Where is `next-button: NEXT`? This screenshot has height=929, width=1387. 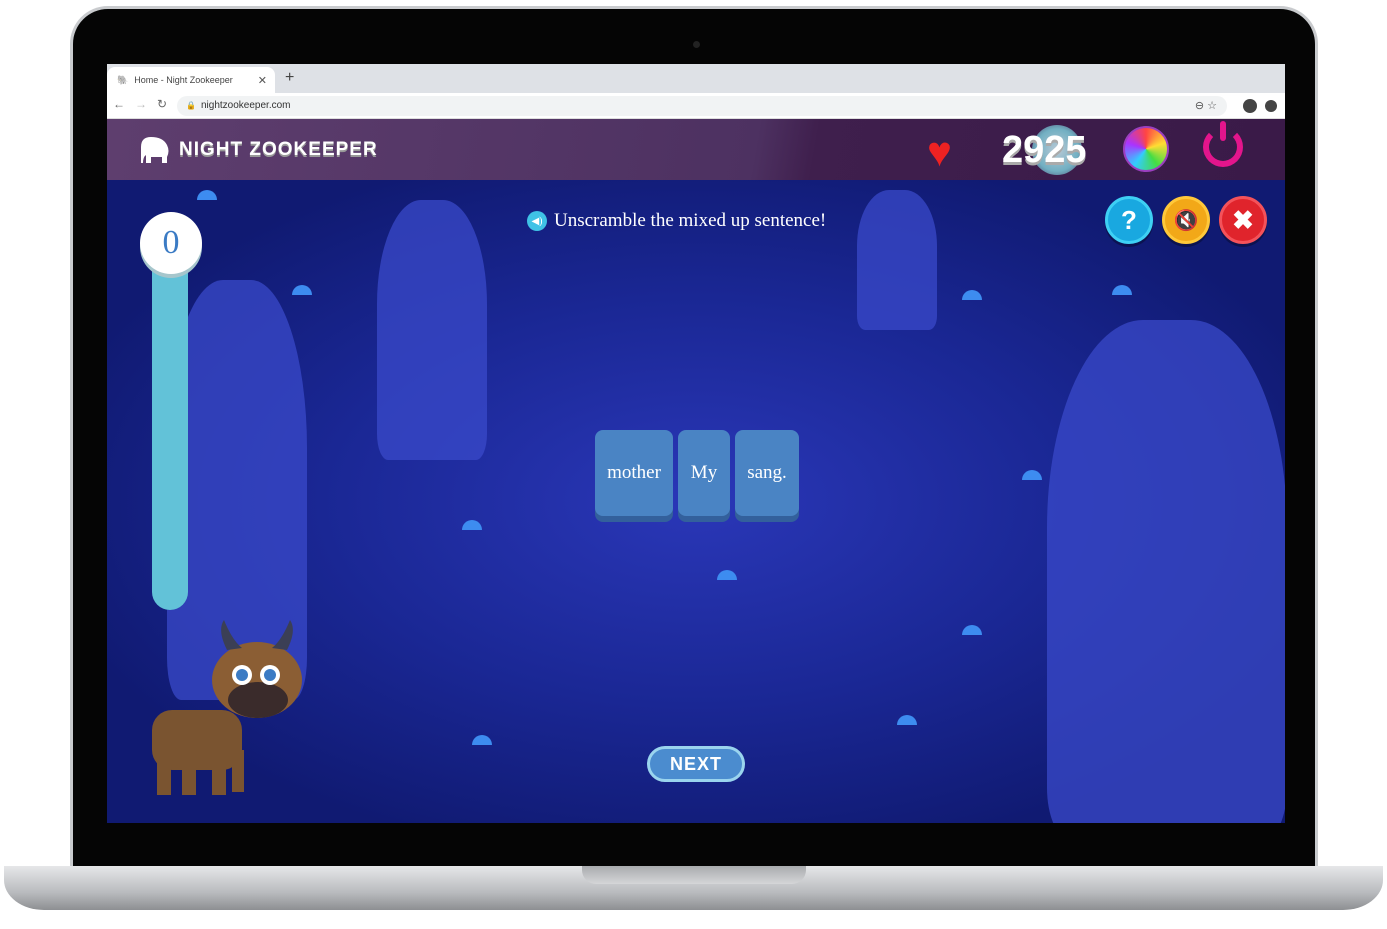 next-button: NEXT is located at coordinates (696, 764).